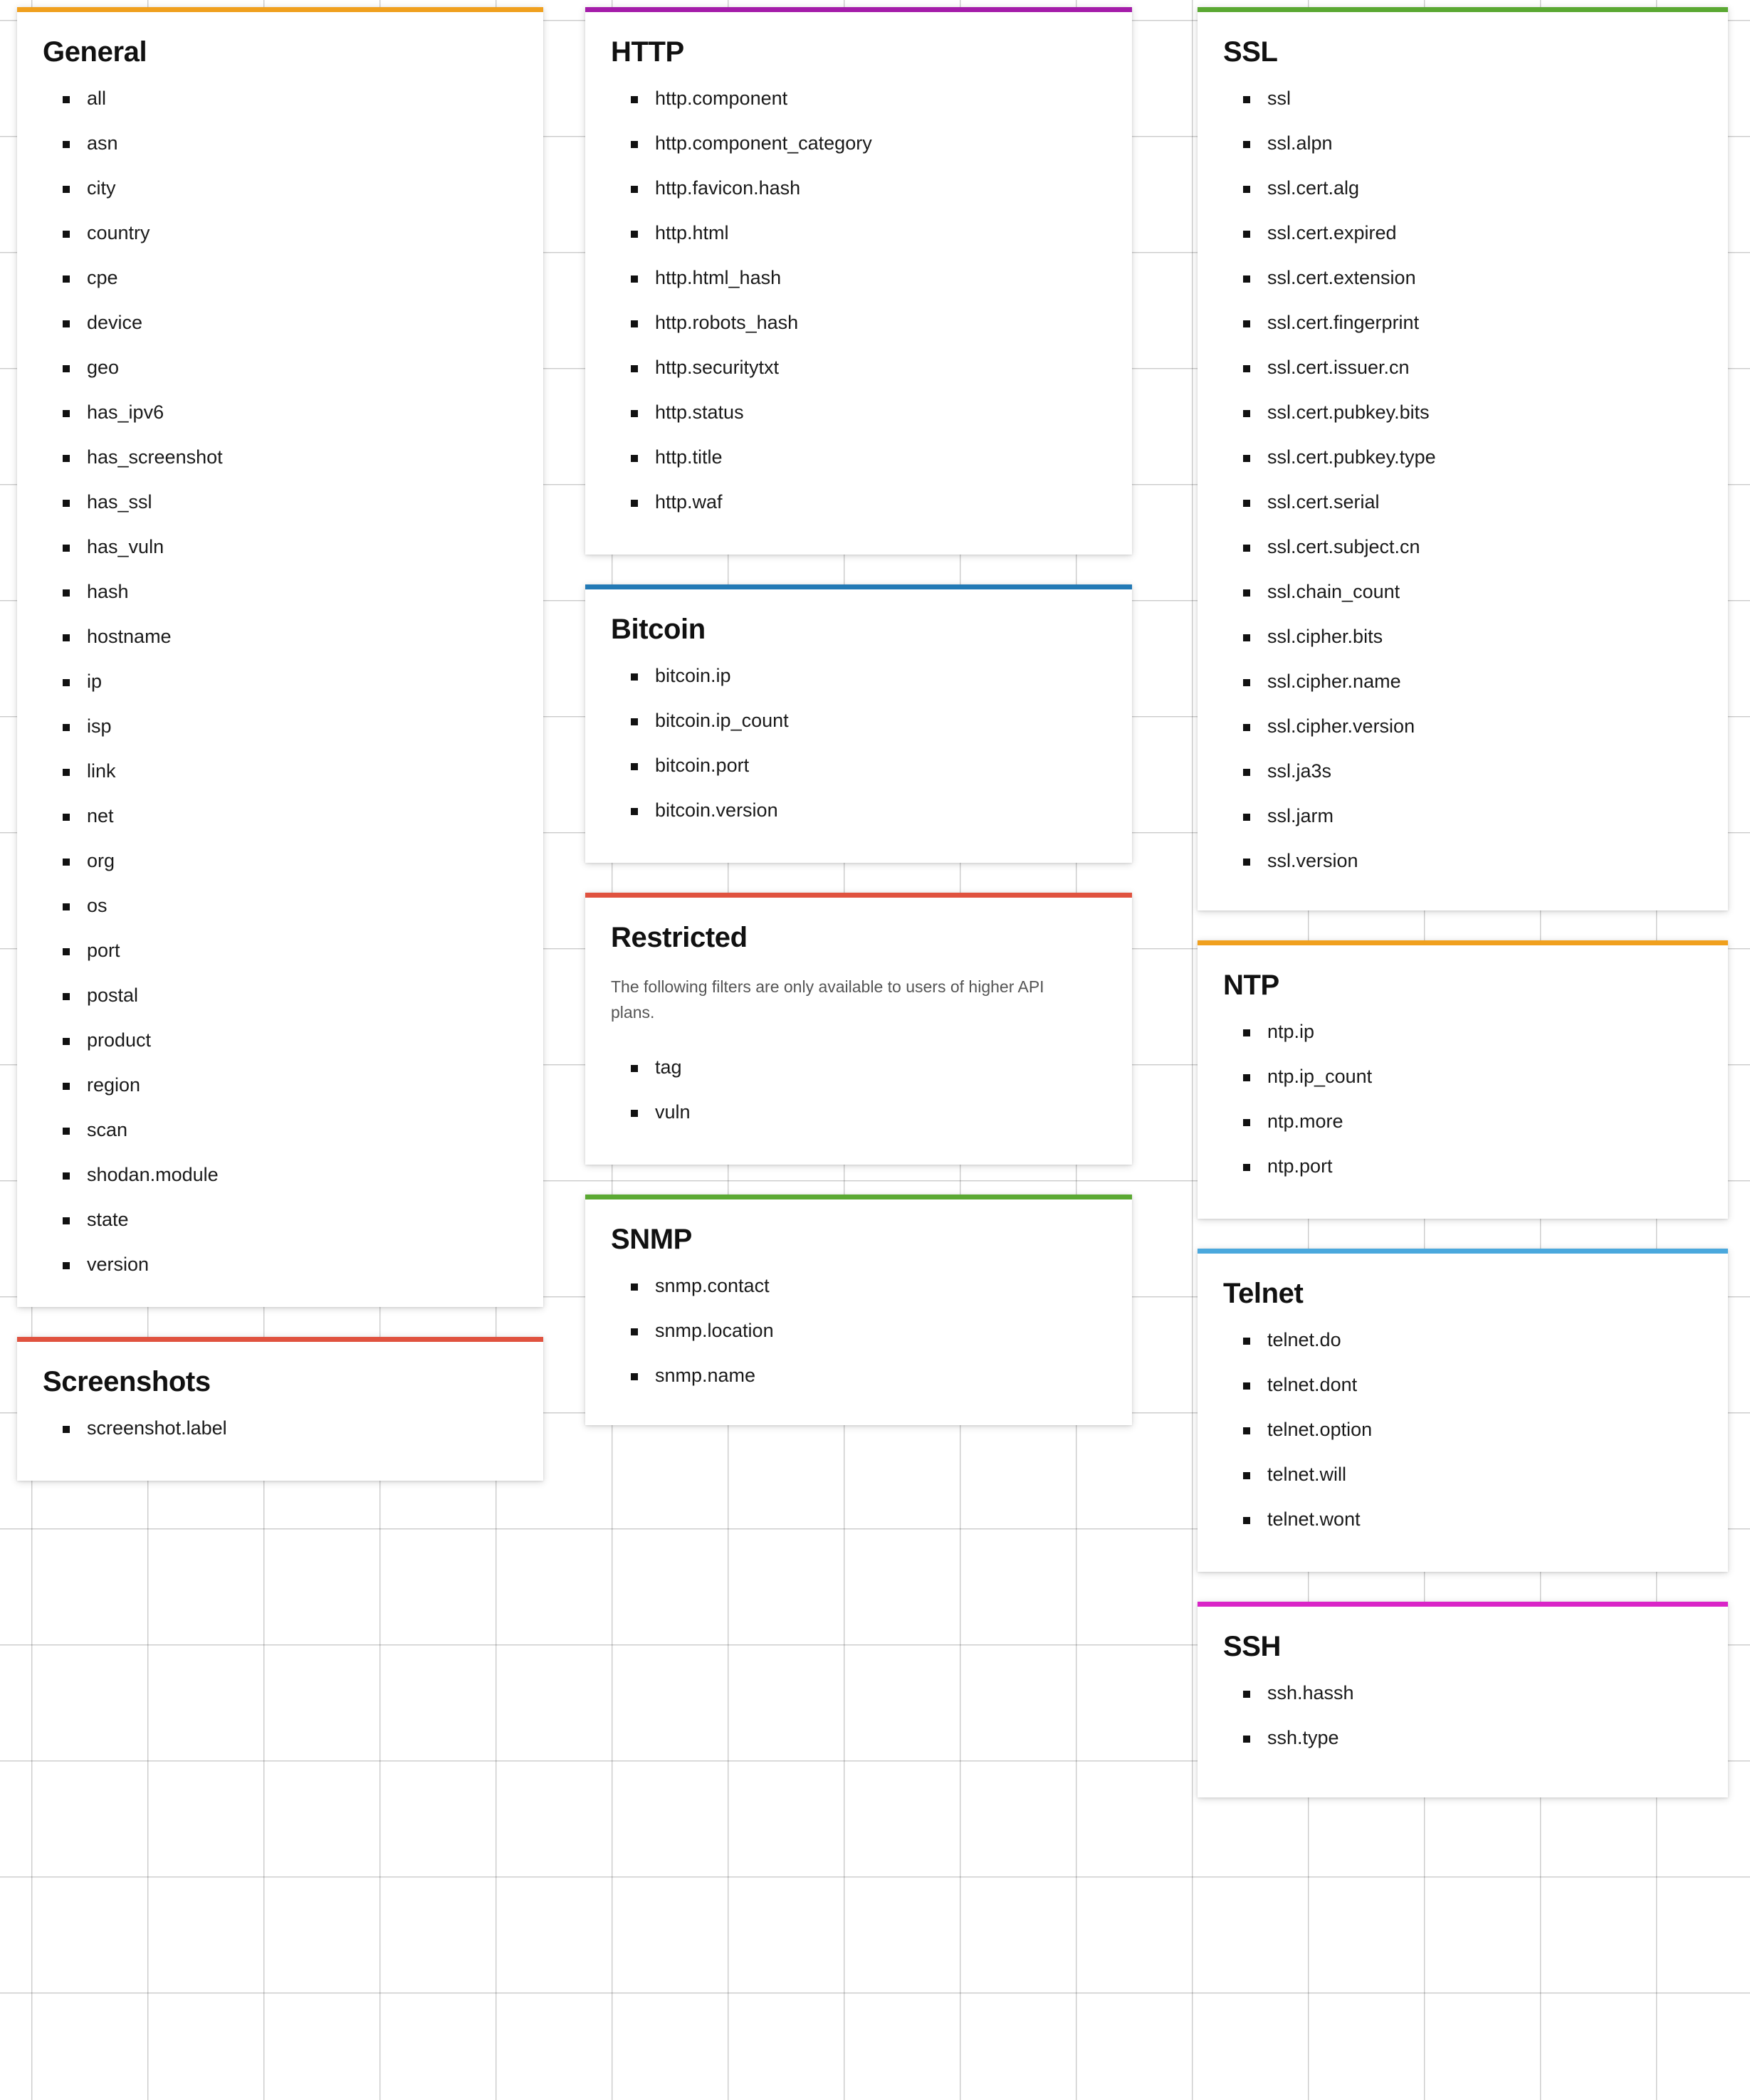 This screenshot has height=2100, width=1750. I want to click on filter-item: cpe, so click(284, 278).